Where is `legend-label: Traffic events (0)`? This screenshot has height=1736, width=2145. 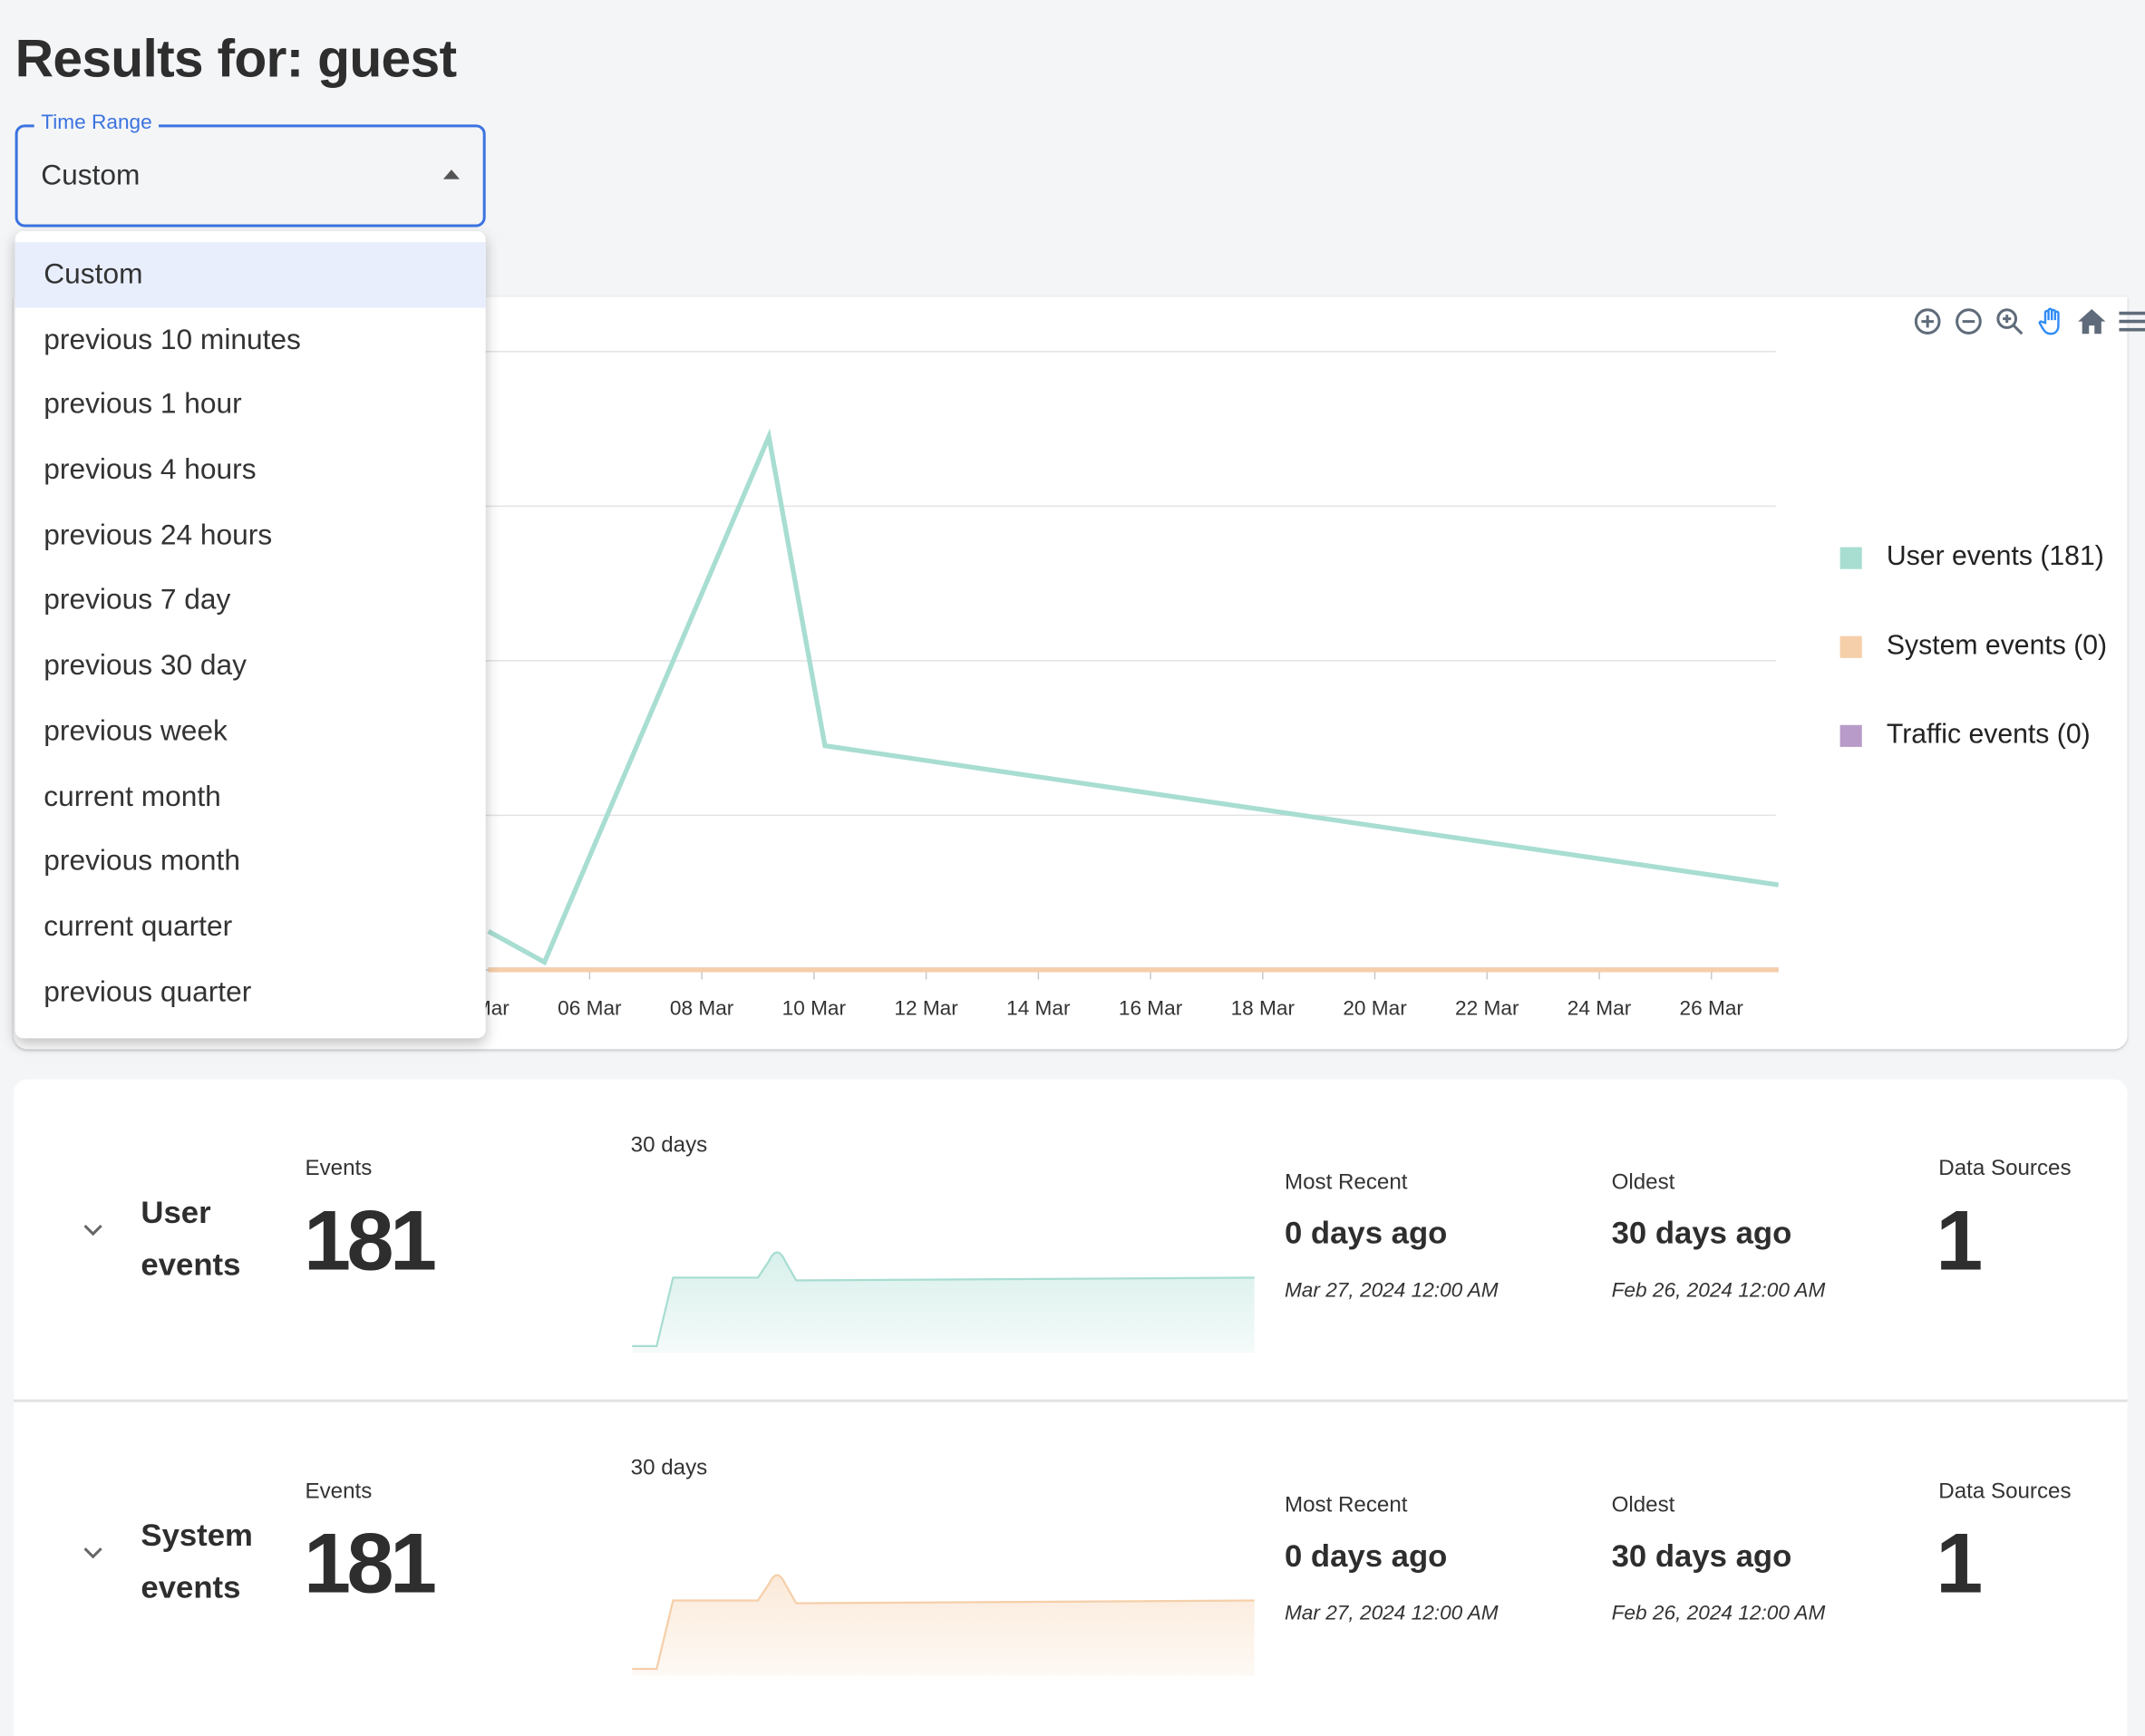 legend-label: Traffic events (0) is located at coordinates (1989, 736).